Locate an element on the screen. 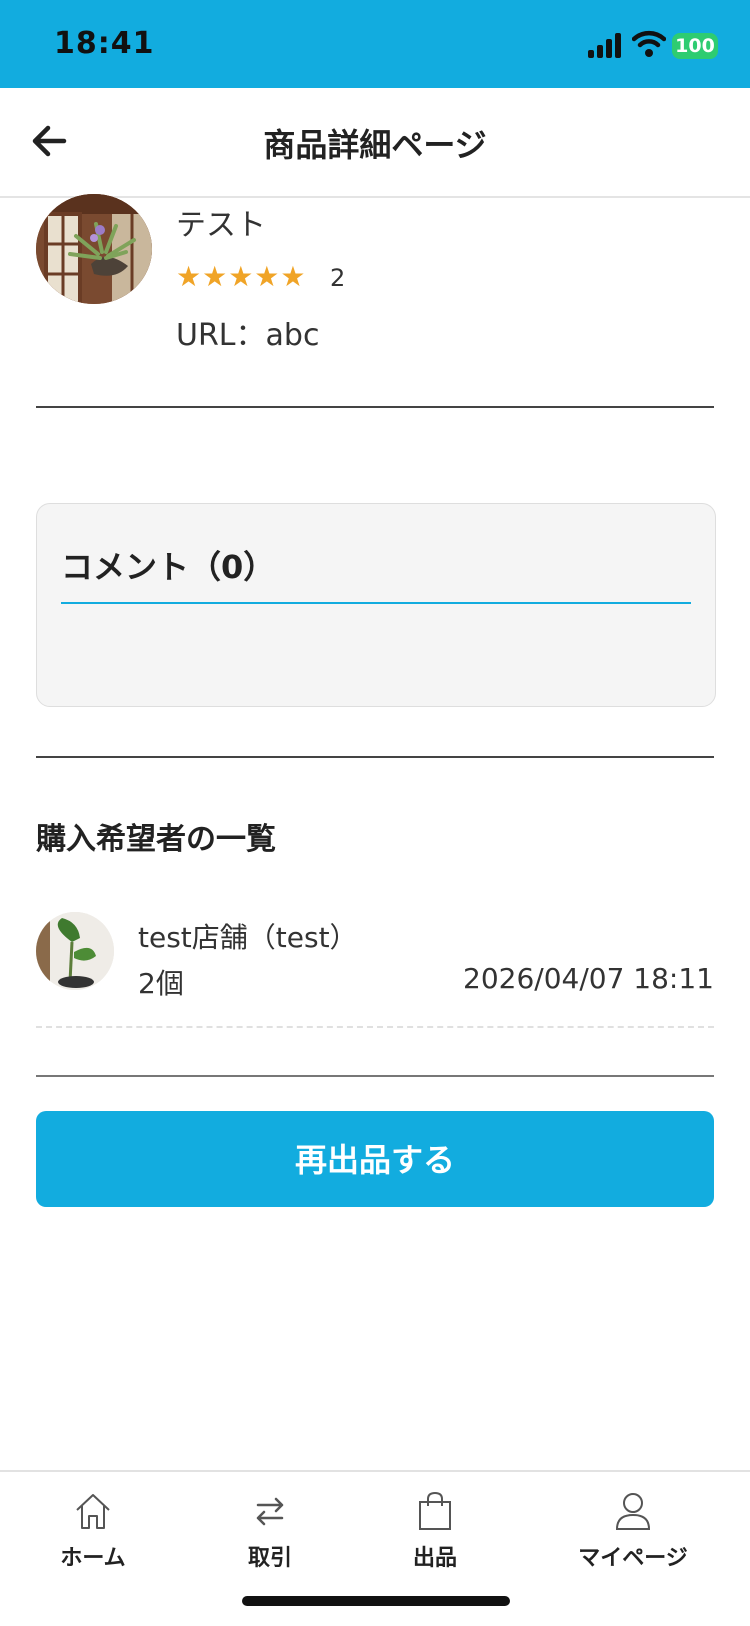  buyer-quantity: 2個 is located at coordinates (161, 983).